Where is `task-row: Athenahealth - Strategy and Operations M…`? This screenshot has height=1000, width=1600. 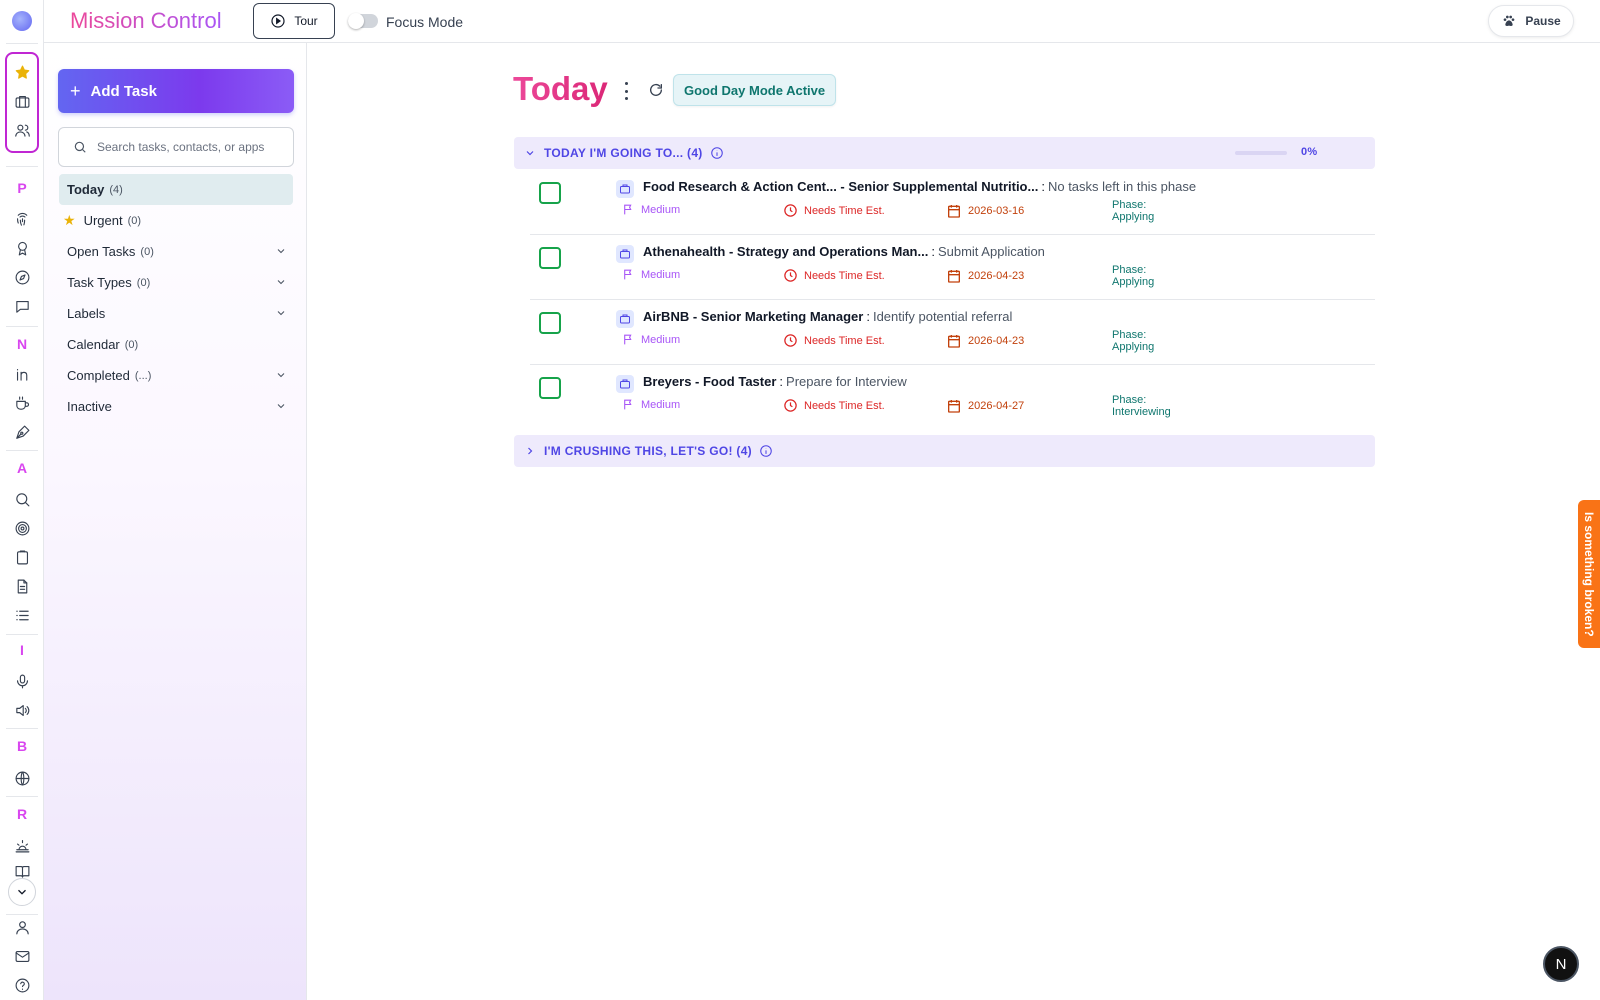 task-row: Athenahealth - Strategy and Operations M… is located at coordinates (952, 268).